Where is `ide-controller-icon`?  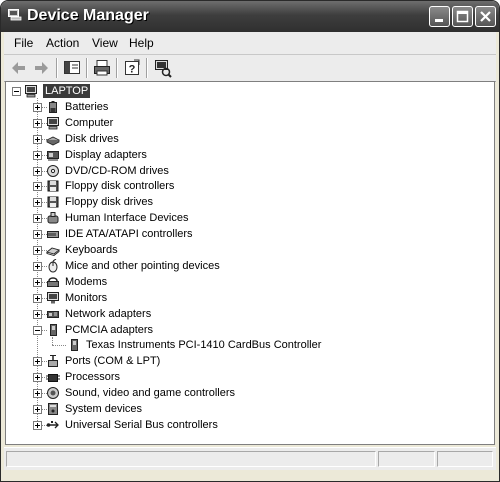 ide-controller-icon is located at coordinates (53, 235).